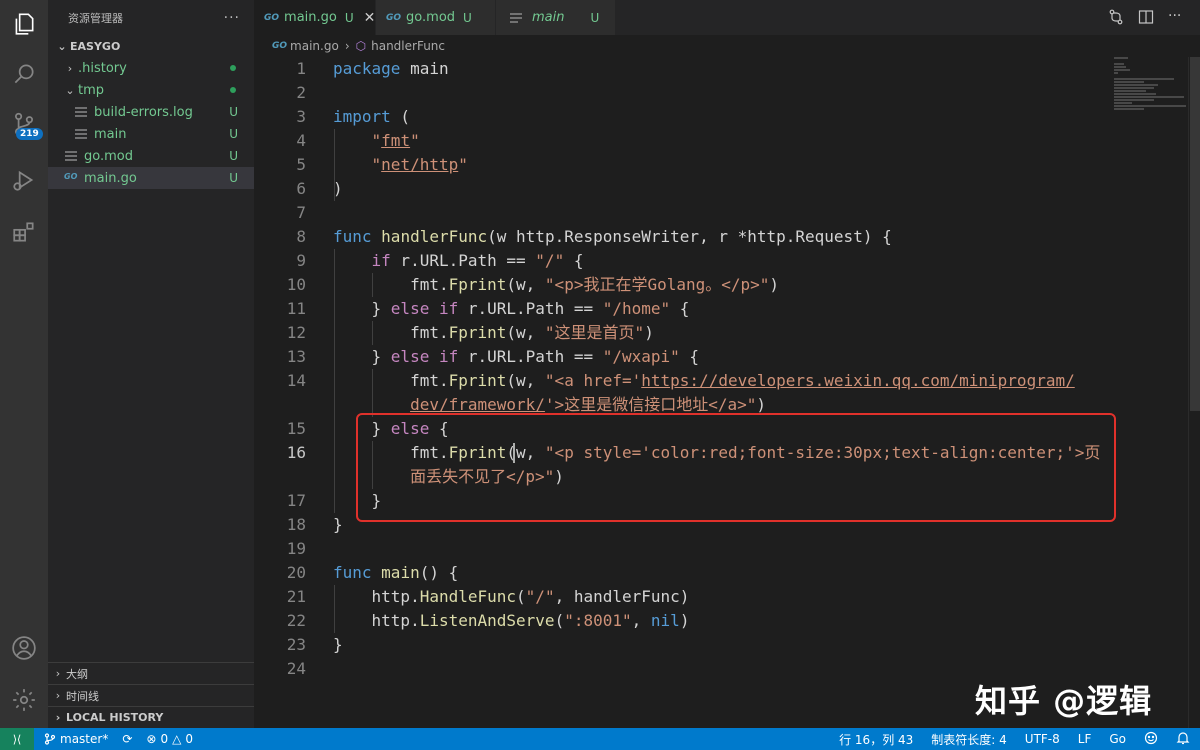 Image resolution: width=1200 pixels, height=750 pixels. What do you see at coordinates (394, 17) in the screenshot?
I see `go-file-icon: GO` at bounding box center [394, 17].